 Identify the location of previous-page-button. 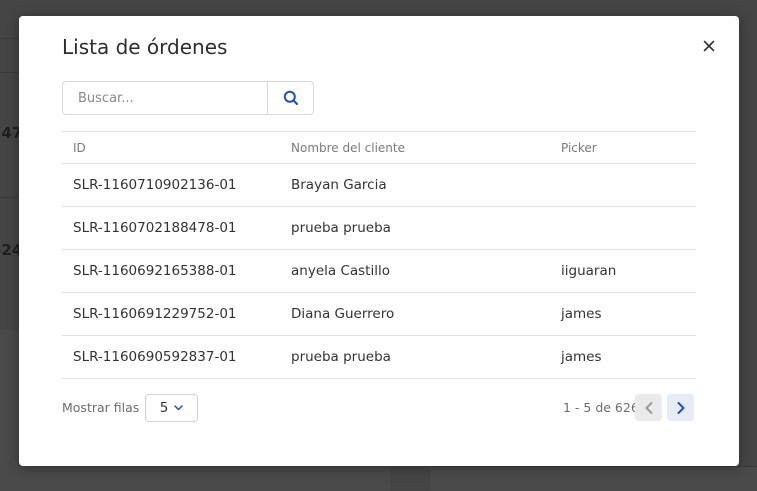
(648, 407).